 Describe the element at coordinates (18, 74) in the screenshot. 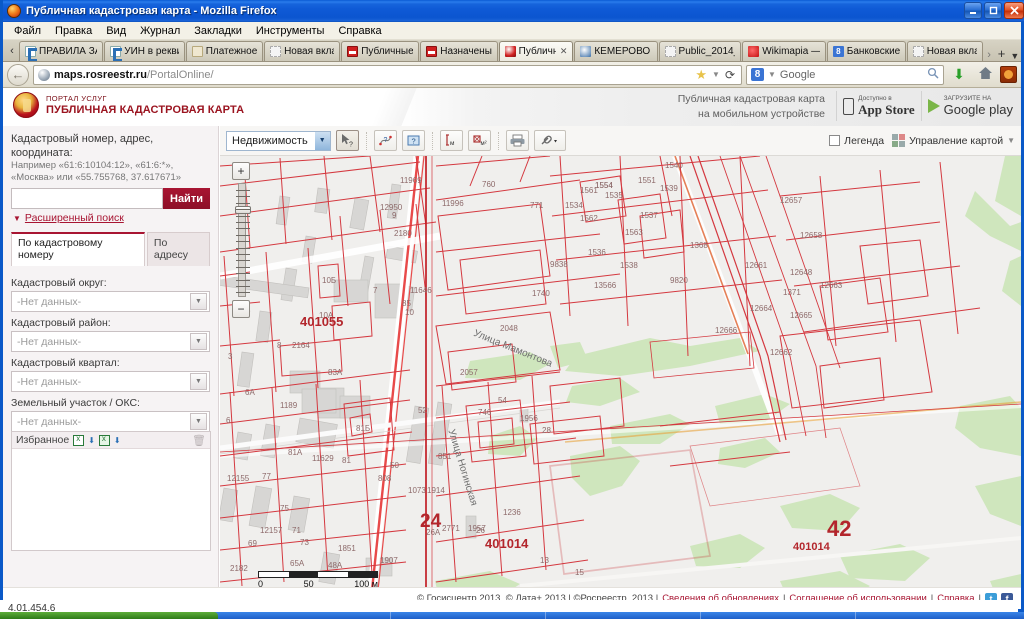

I see `back-button: ←` at that location.